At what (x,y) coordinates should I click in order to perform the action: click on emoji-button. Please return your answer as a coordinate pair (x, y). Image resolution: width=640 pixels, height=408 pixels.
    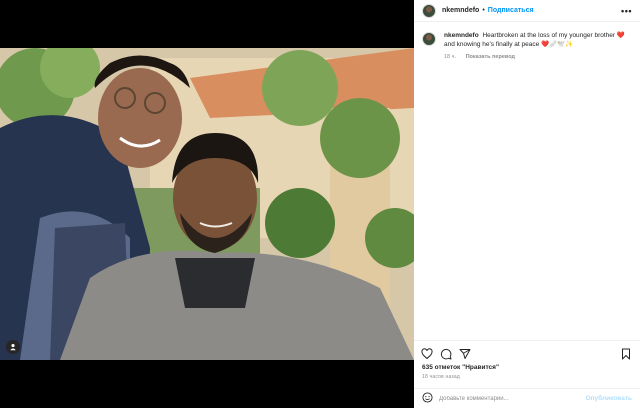
    Looking at the image, I should click on (427, 399).